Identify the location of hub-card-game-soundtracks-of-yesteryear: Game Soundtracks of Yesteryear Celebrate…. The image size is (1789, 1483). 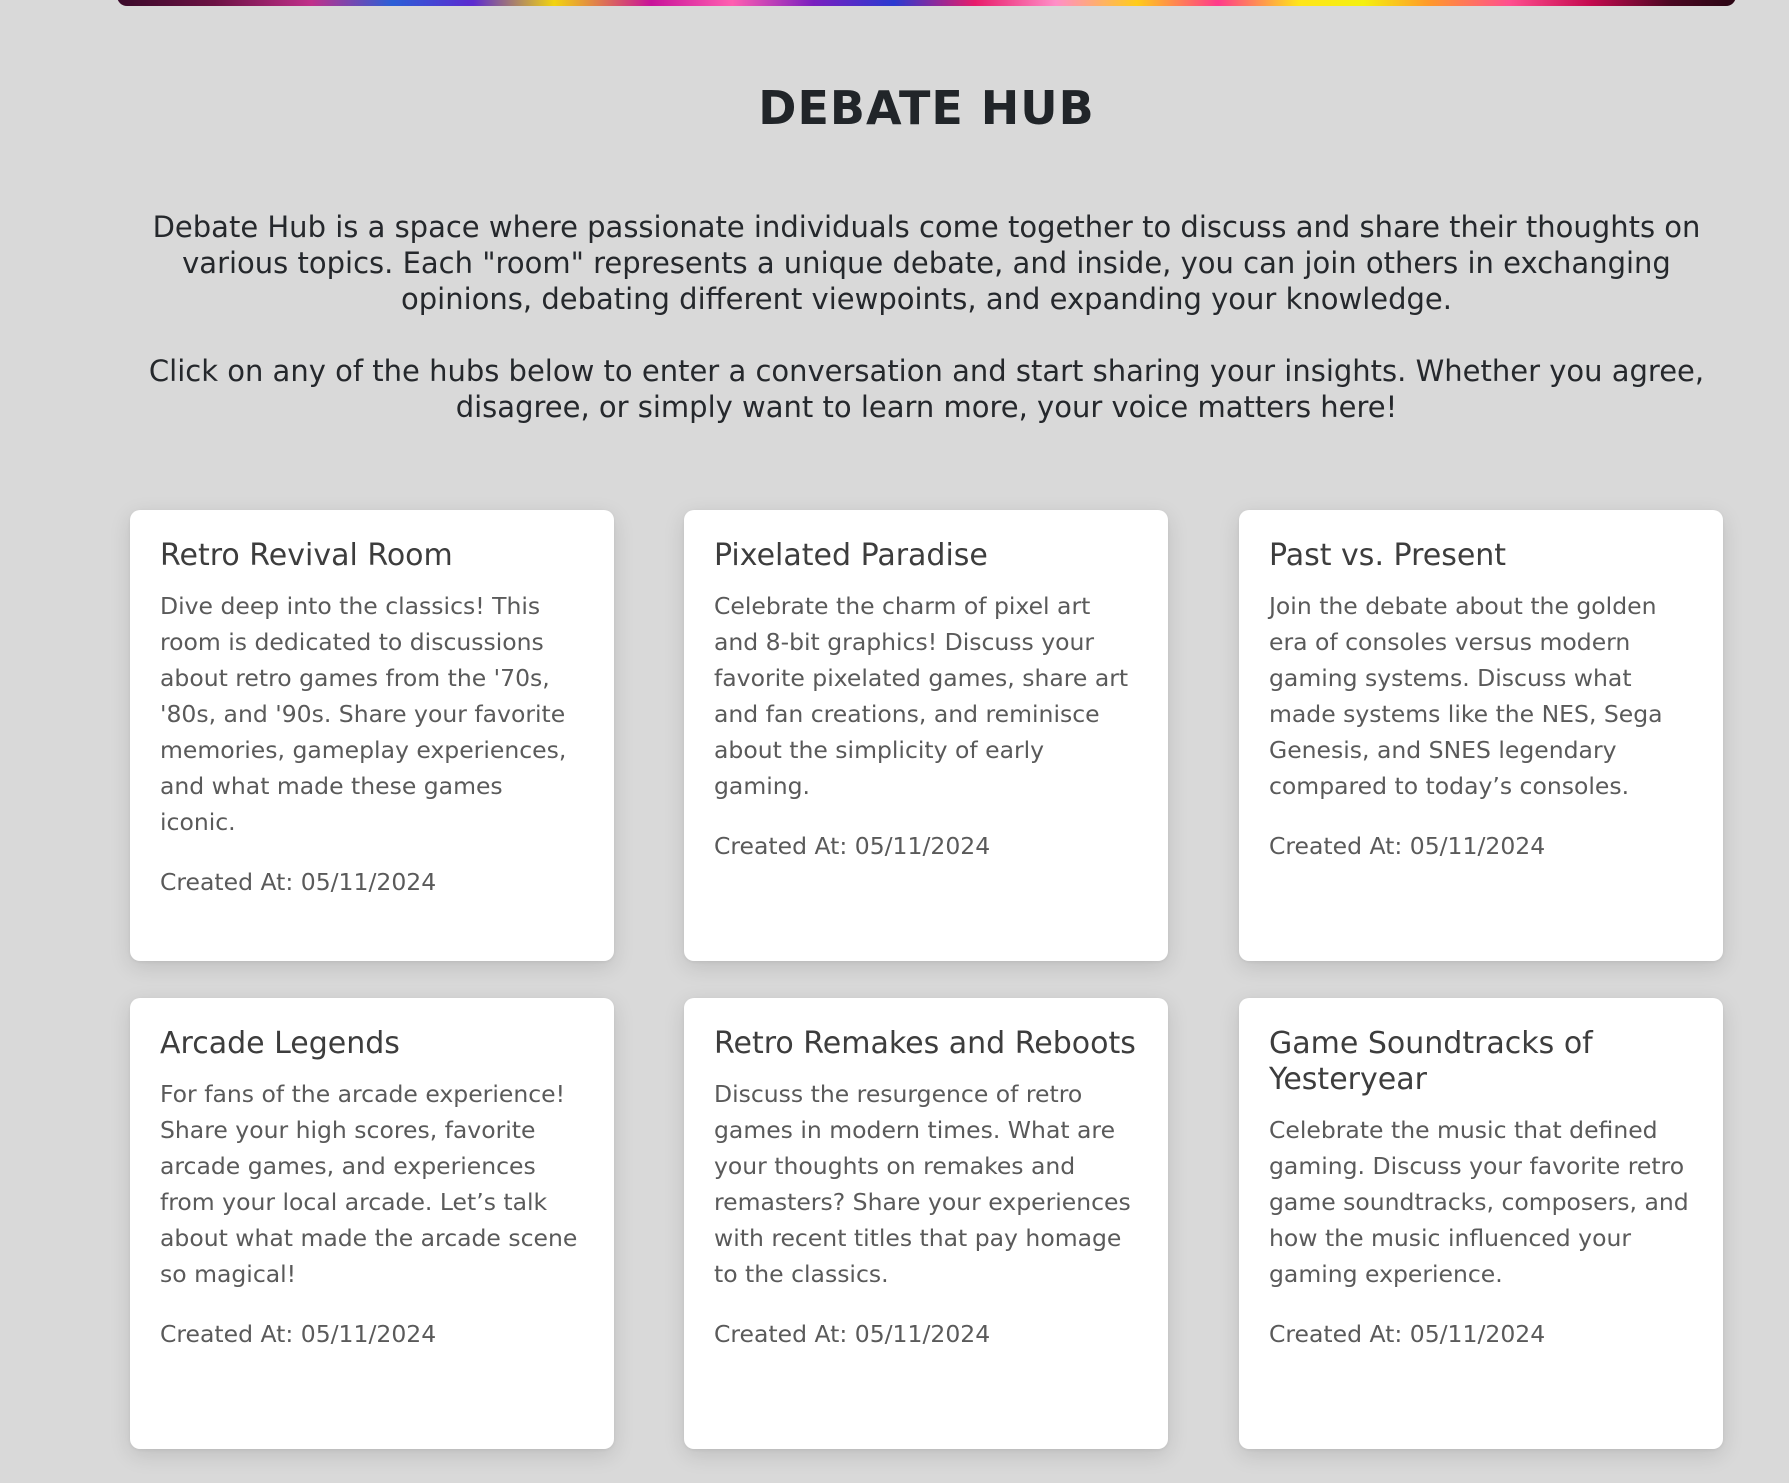
(1481, 1223).